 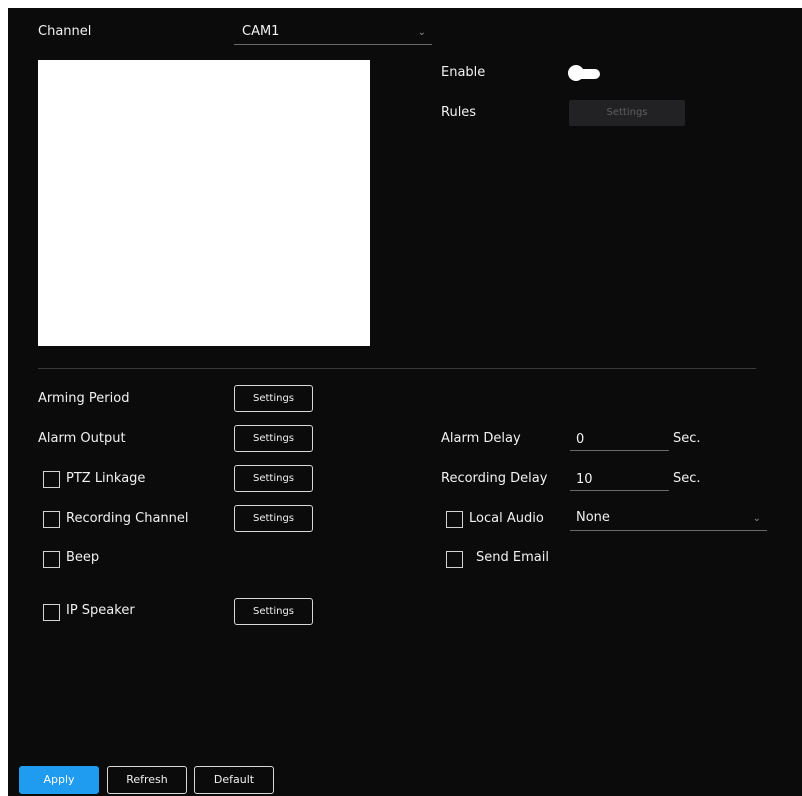 What do you see at coordinates (593, 517) in the screenshot?
I see `local-audio-select-value: None` at bounding box center [593, 517].